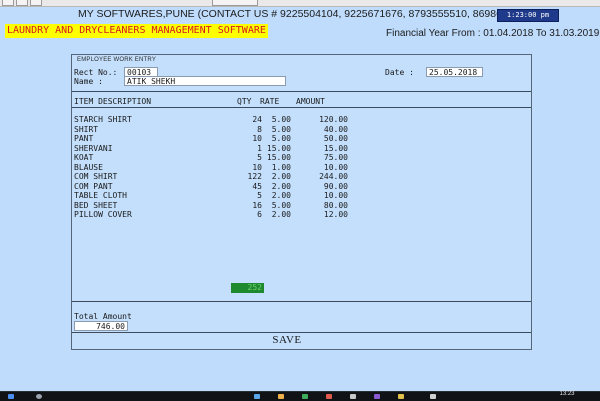 This screenshot has width=600, height=401. What do you see at coordinates (281, 167) in the screenshot?
I see `row-rate: 1.00` at bounding box center [281, 167].